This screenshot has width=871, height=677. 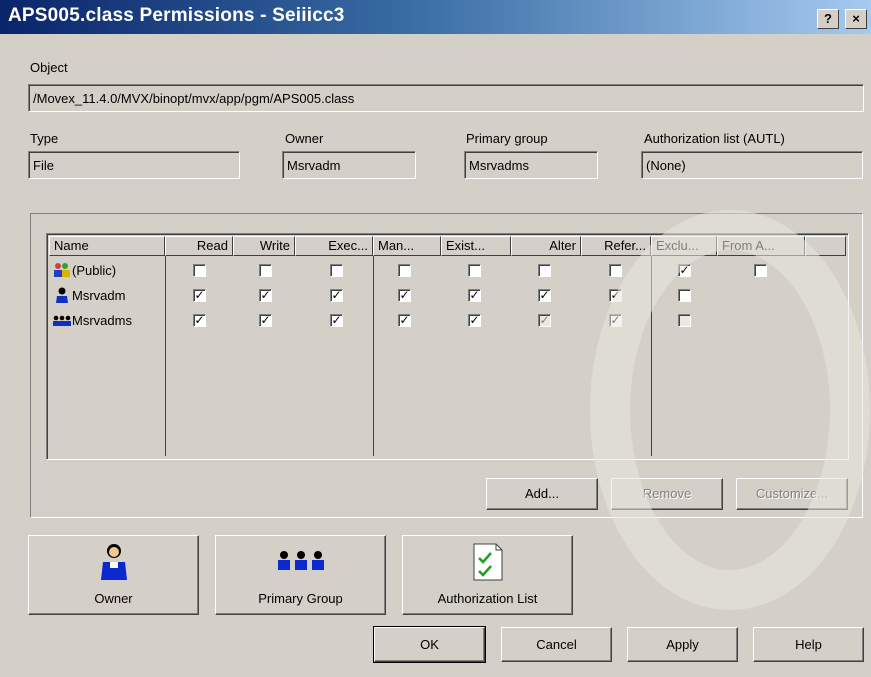 What do you see at coordinates (114, 562) in the screenshot?
I see `owner-person-icon` at bounding box center [114, 562].